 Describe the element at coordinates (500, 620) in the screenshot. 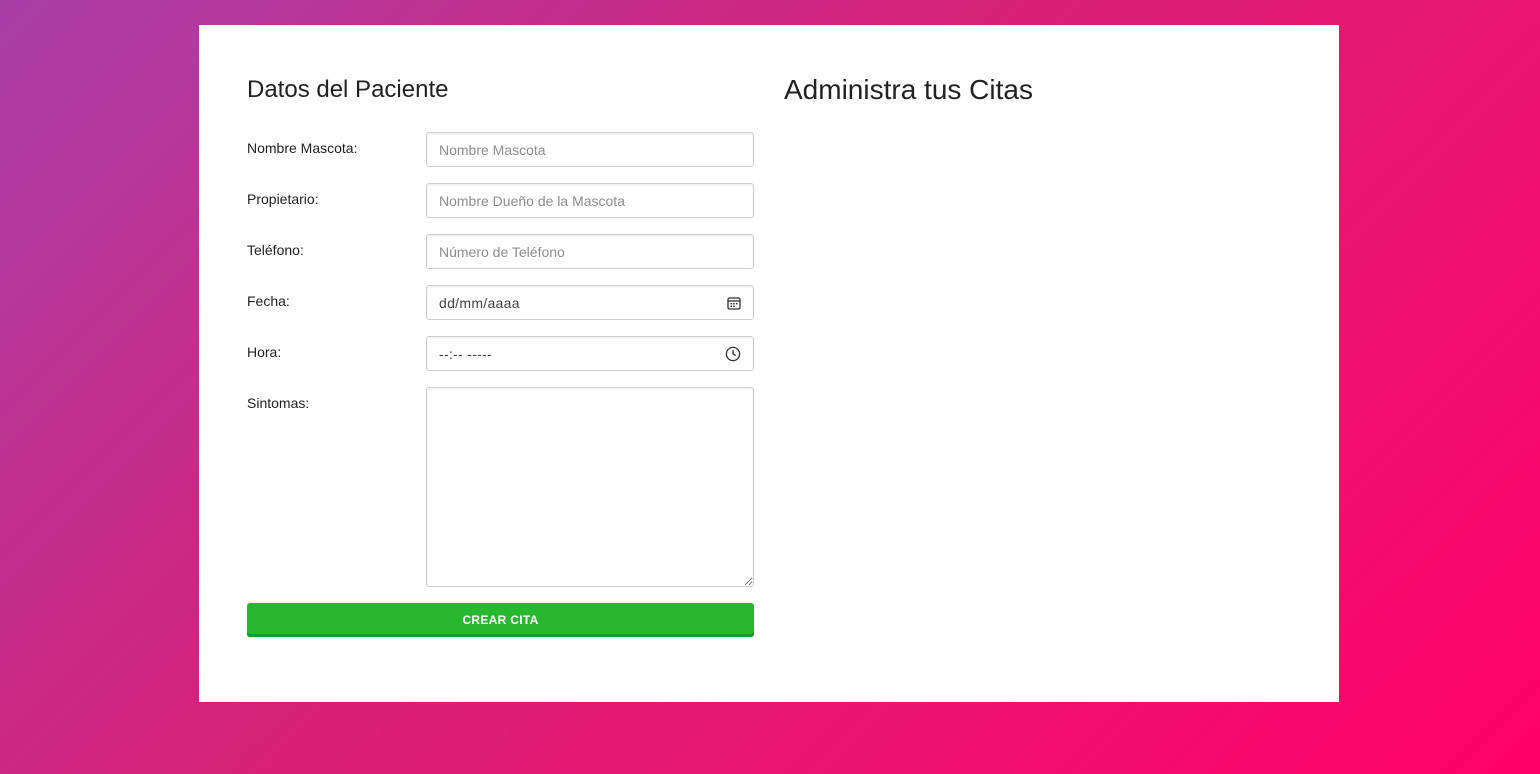

I see `create-appointment-button: CREAR CITA` at that location.